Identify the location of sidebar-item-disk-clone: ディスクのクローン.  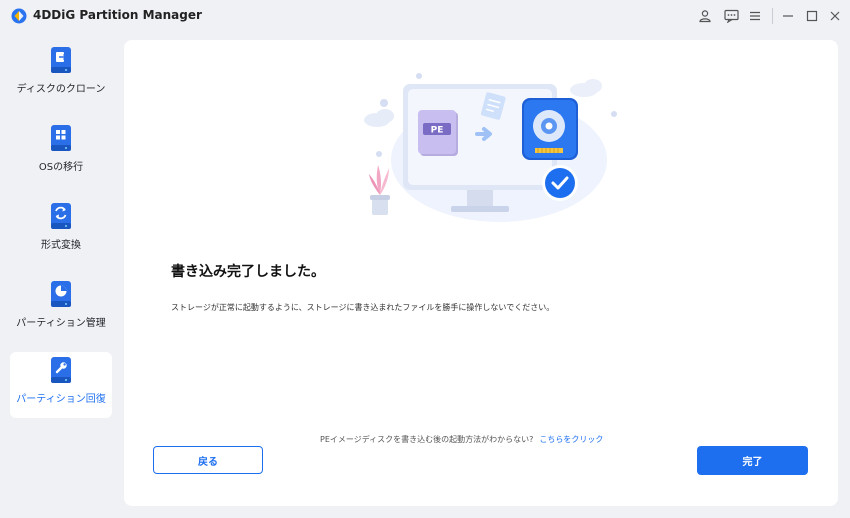
(61, 75).